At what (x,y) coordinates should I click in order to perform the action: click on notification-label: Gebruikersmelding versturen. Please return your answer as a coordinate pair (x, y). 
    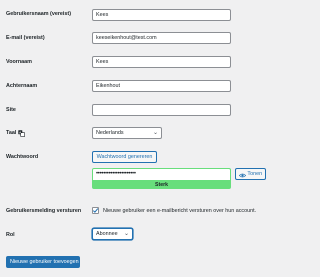
    Looking at the image, I should click on (44, 211).